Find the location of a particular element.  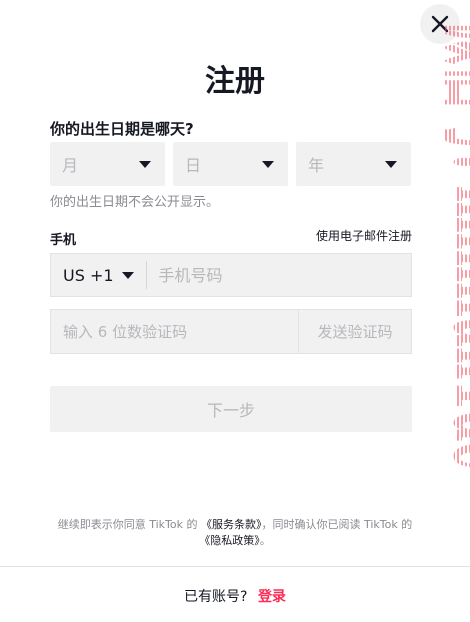

terms-prefix: 继续即表示你同意 TikTok 的 is located at coordinates (127, 524).